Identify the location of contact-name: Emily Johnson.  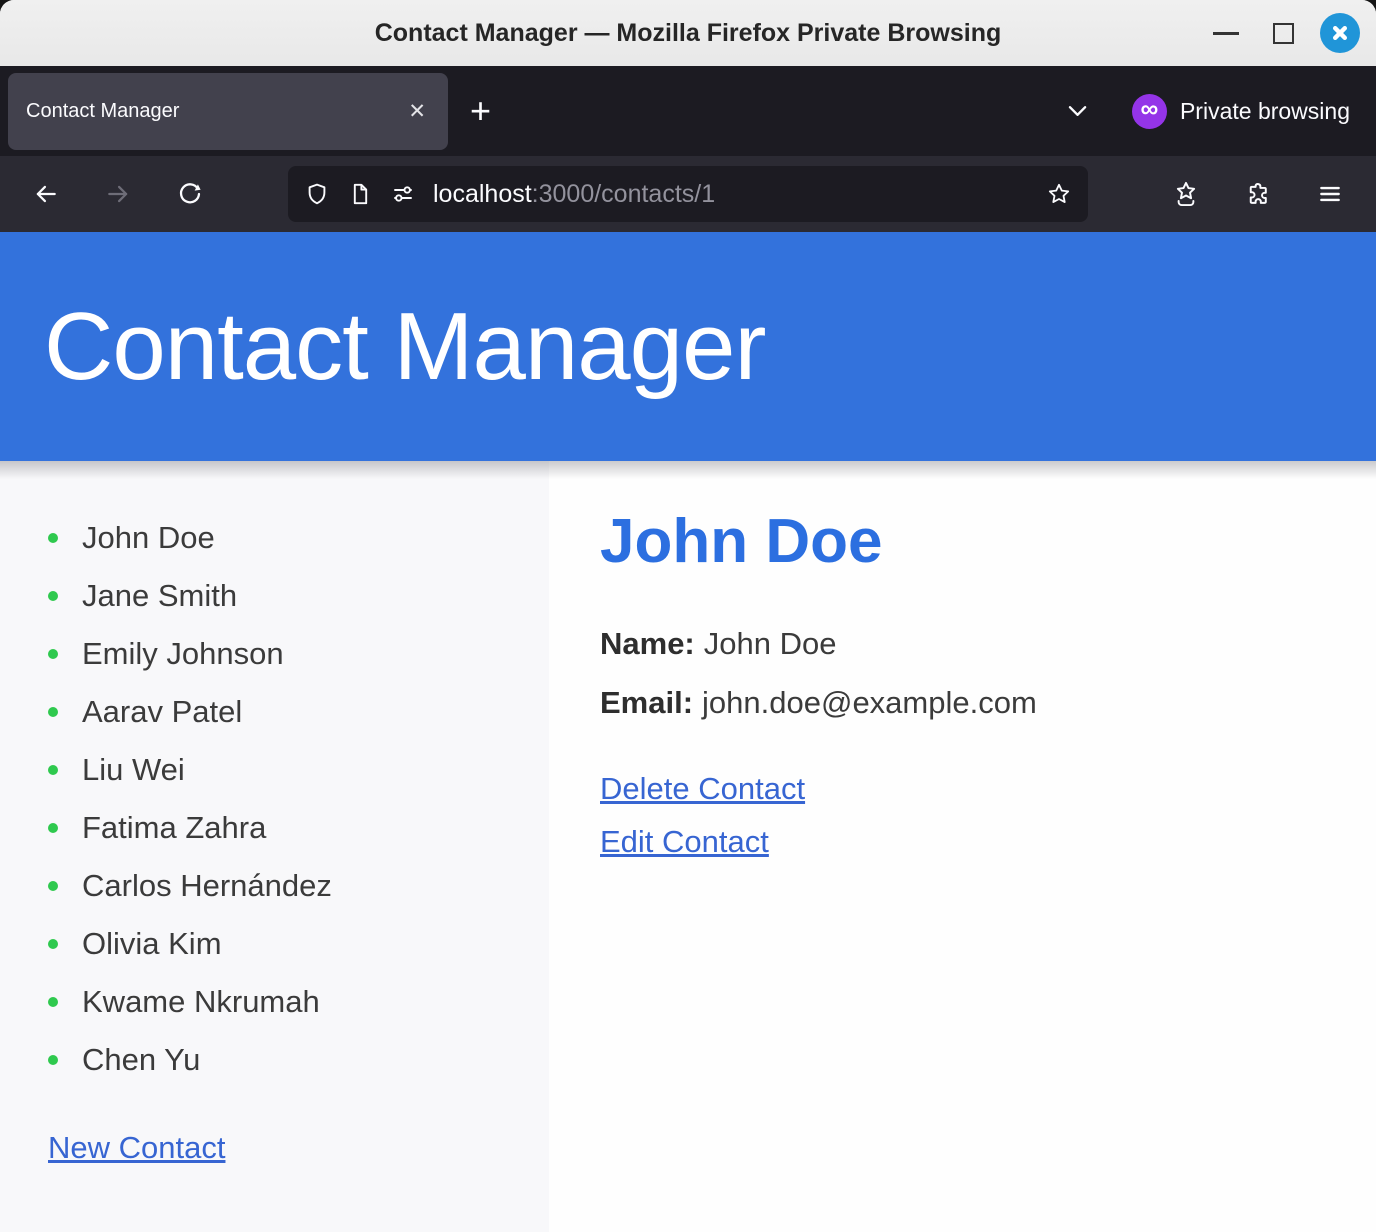
(183, 653).